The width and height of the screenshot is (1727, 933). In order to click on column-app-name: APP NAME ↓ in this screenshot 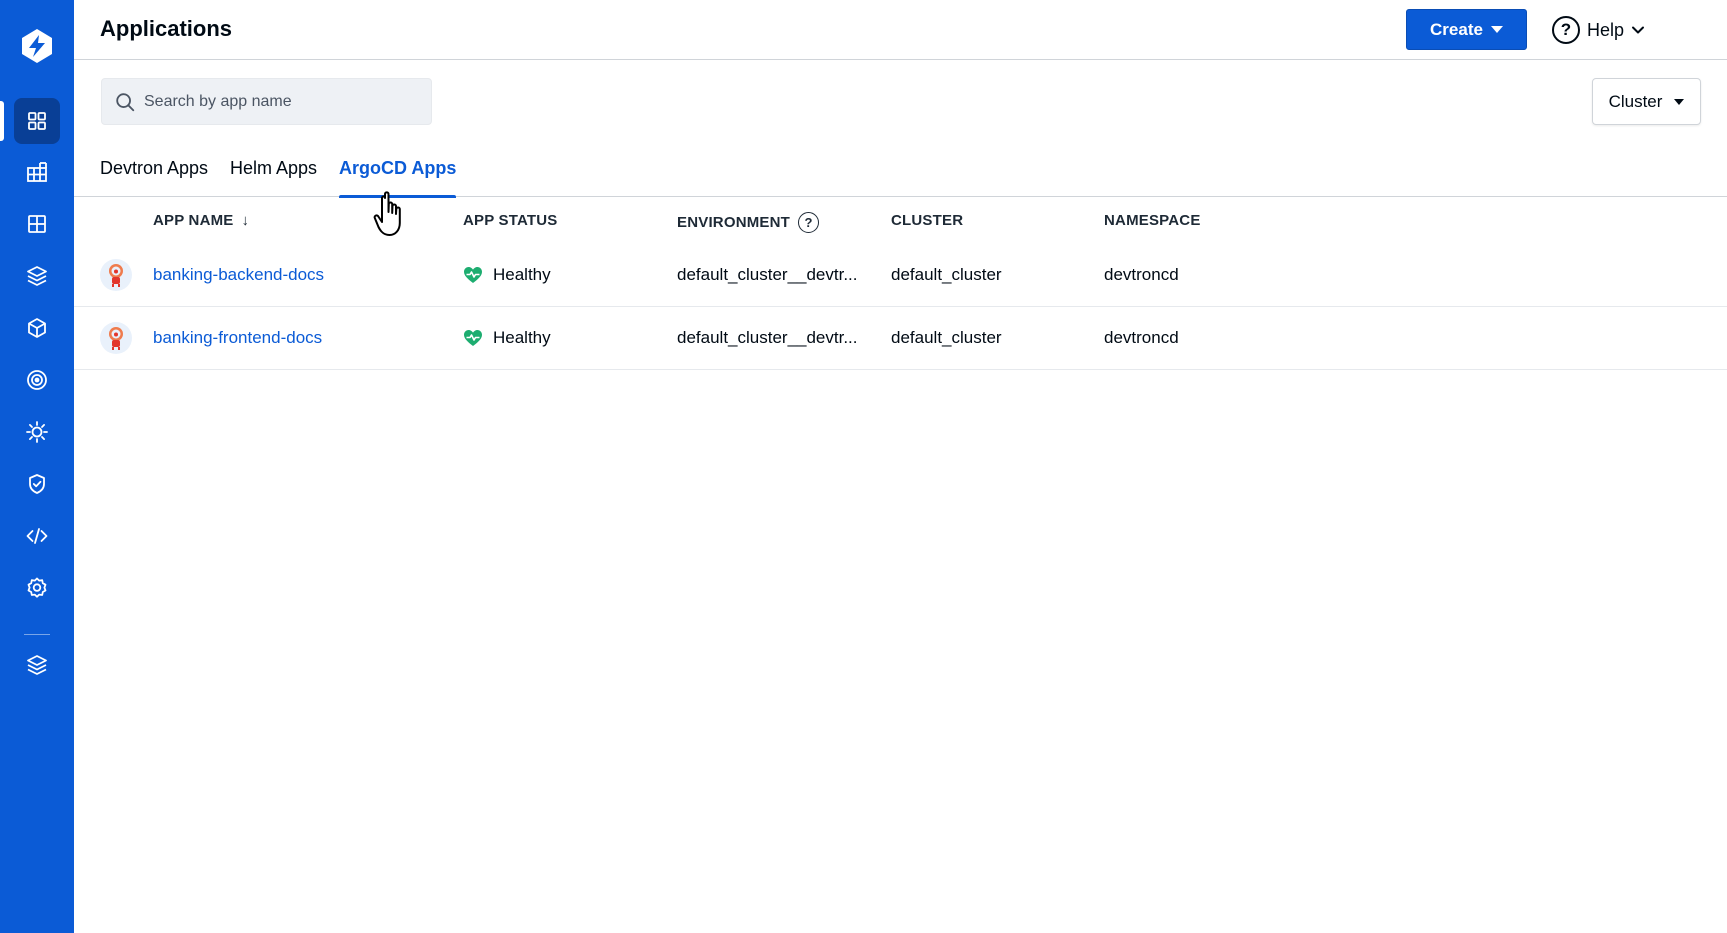, I will do `click(201, 220)`.